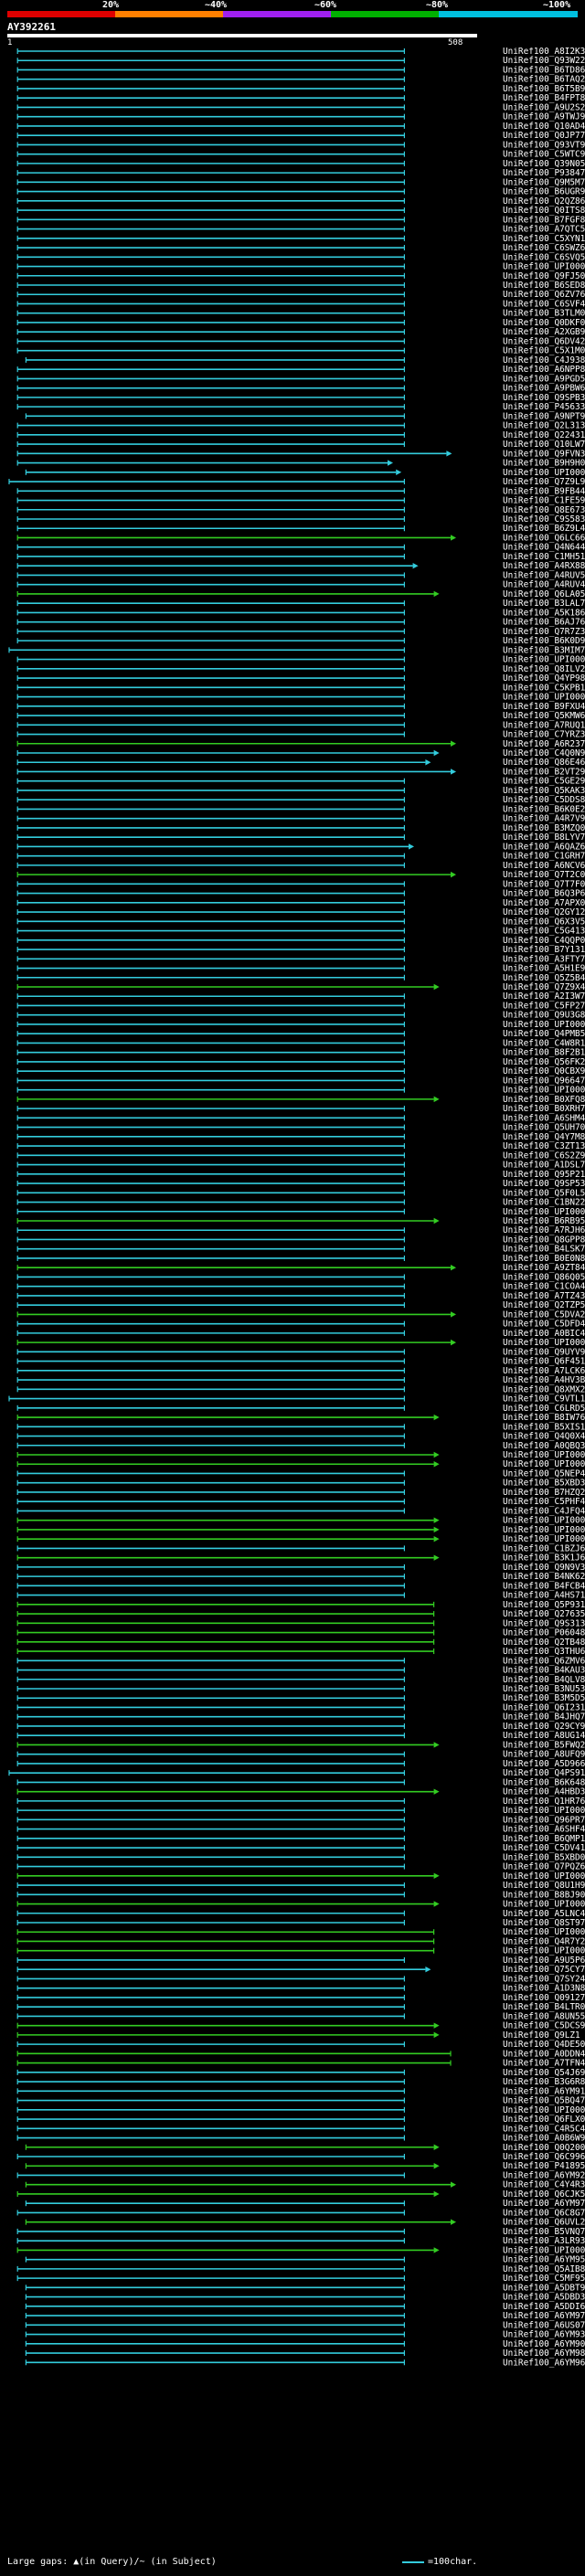  What do you see at coordinates (300, 1118) in the screenshot?
I see `hit-row: UniRef100_A6SHM4` at bounding box center [300, 1118].